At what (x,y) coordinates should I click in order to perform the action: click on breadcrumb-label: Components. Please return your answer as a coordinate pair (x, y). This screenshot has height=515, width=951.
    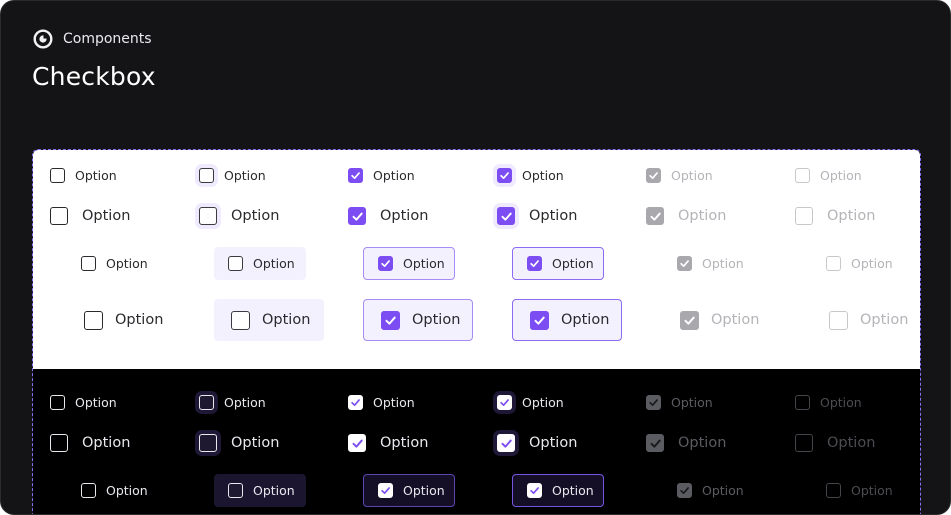
    Looking at the image, I should click on (107, 39).